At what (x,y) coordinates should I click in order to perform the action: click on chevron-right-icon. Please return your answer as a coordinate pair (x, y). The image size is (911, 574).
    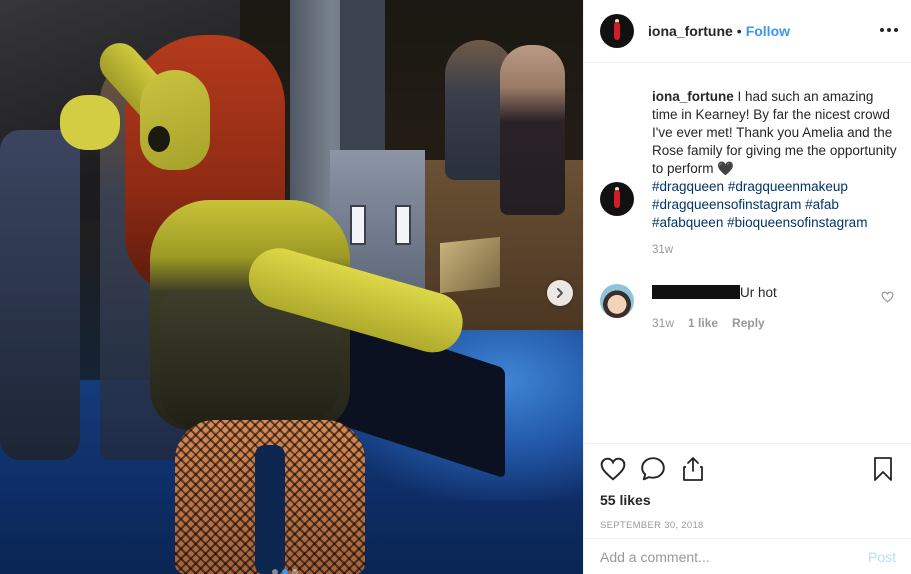
    Looking at the image, I should click on (560, 293).